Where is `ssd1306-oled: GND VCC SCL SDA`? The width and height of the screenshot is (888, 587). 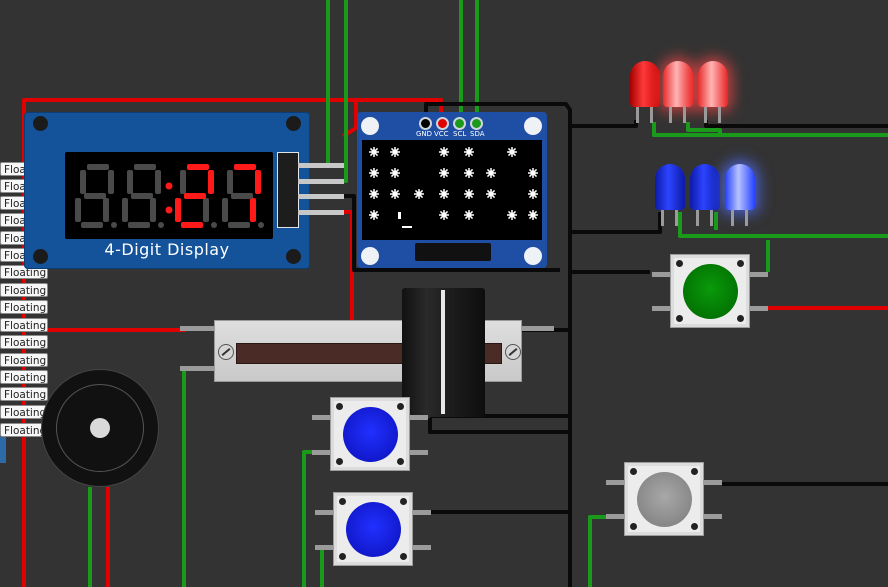
ssd1306-oled: GND VCC SCL SDA is located at coordinates (452, 190).